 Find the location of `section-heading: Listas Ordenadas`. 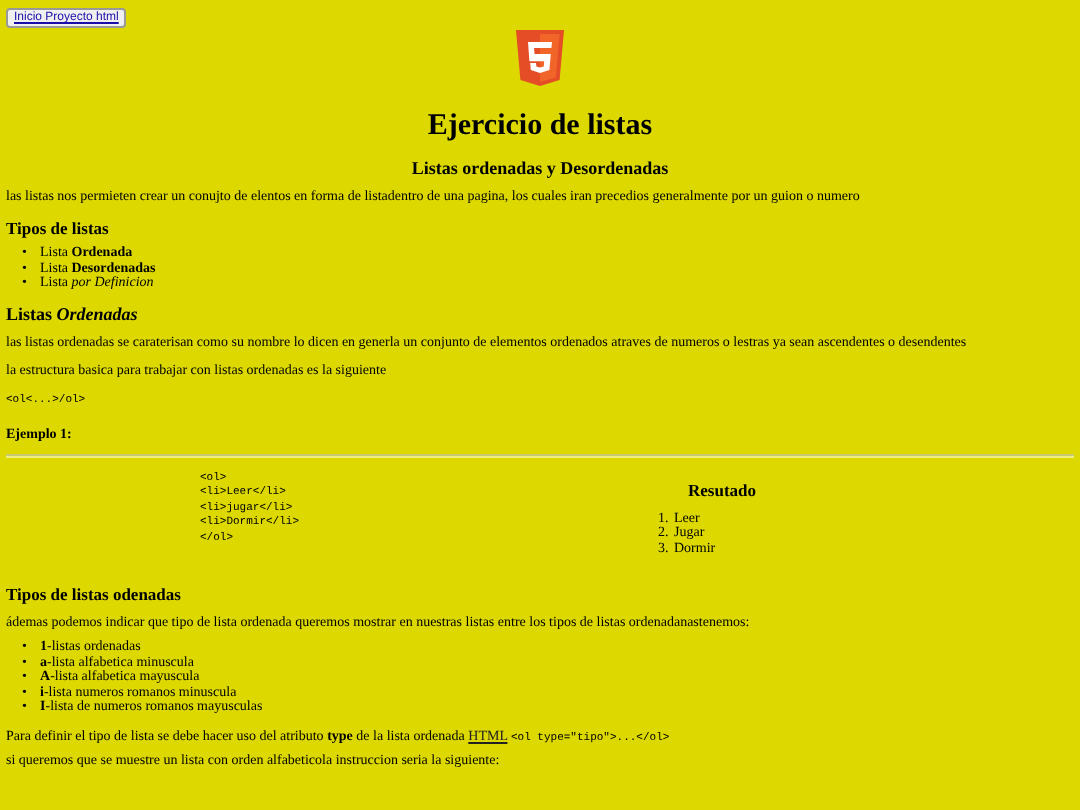

section-heading: Listas Ordenadas is located at coordinates (73, 313).